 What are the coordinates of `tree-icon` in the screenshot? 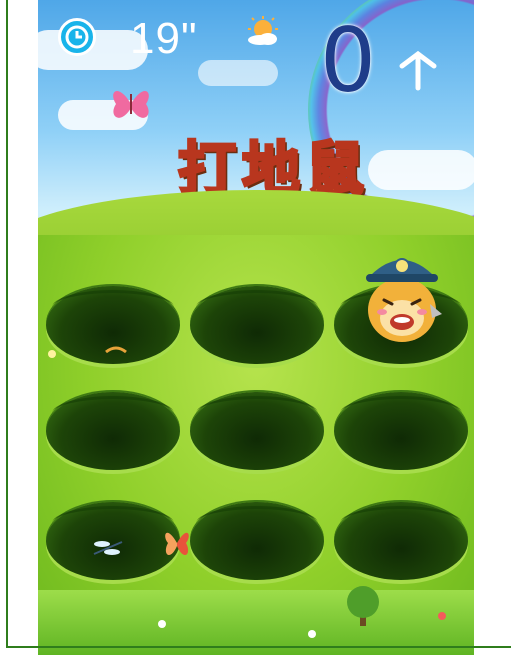 It's located at (363, 606).